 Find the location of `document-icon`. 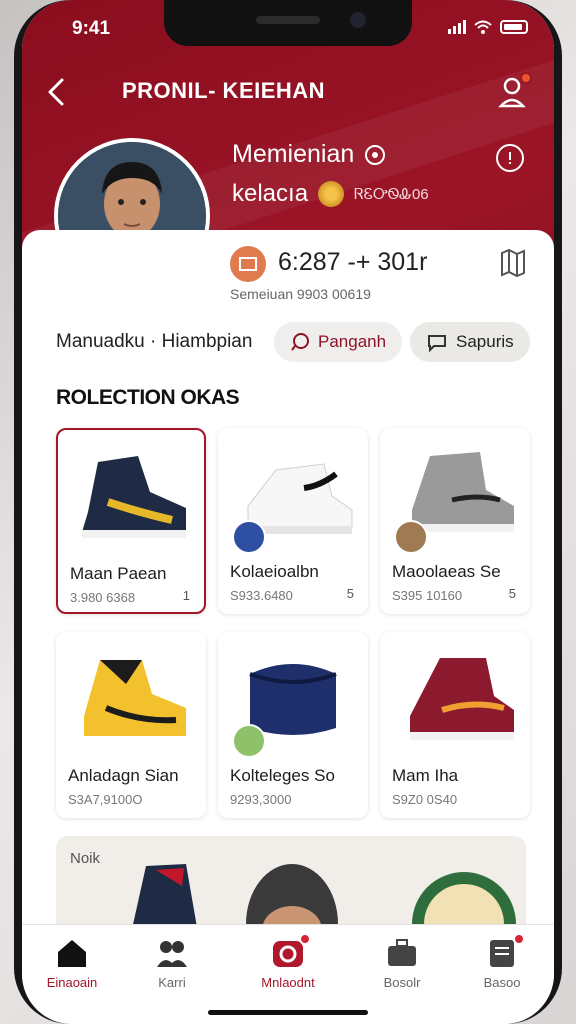

document-icon is located at coordinates (505, 951).